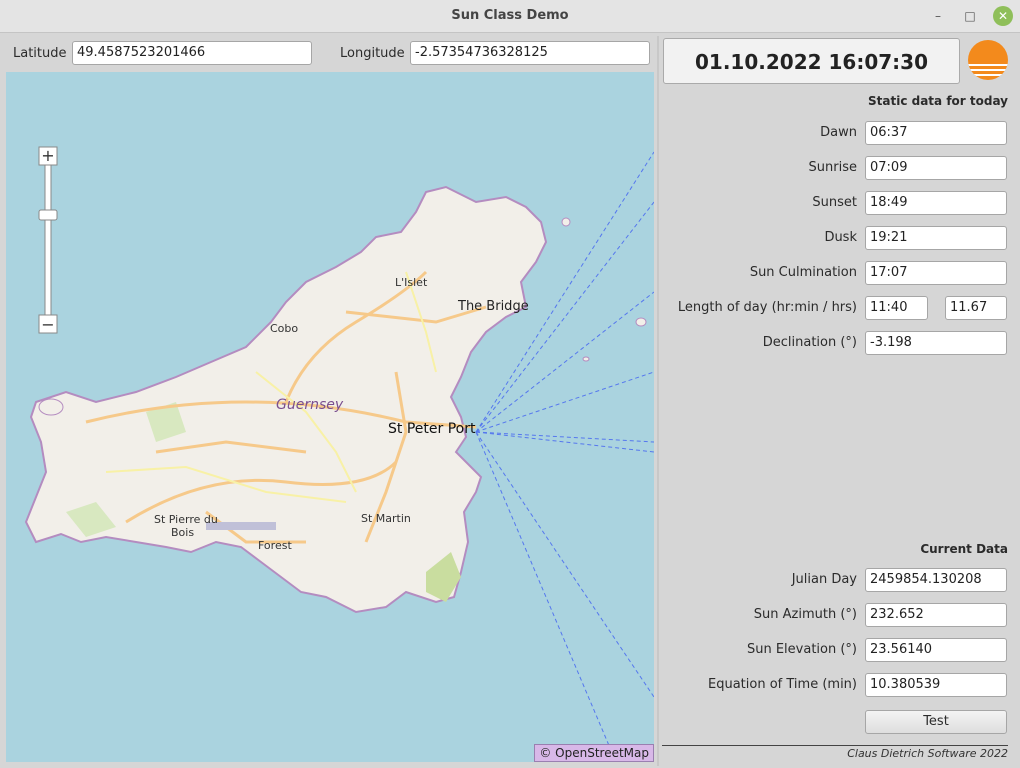  I want to click on place-st-peter-port: St Peter Port, so click(432, 429).